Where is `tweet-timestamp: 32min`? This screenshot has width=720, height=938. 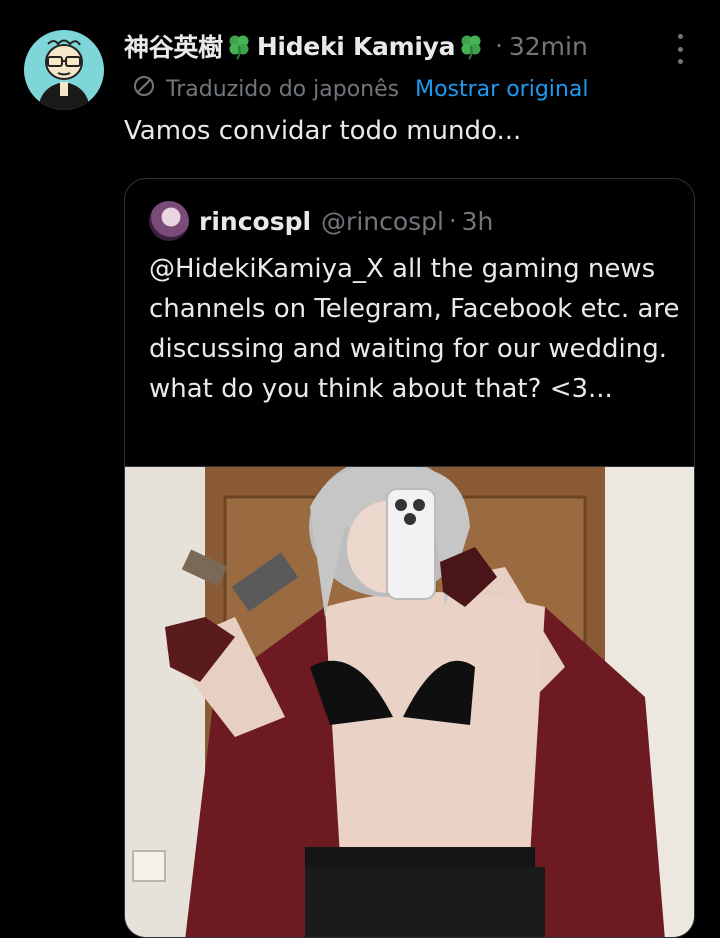
tweet-timestamp: 32min is located at coordinates (548, 46).